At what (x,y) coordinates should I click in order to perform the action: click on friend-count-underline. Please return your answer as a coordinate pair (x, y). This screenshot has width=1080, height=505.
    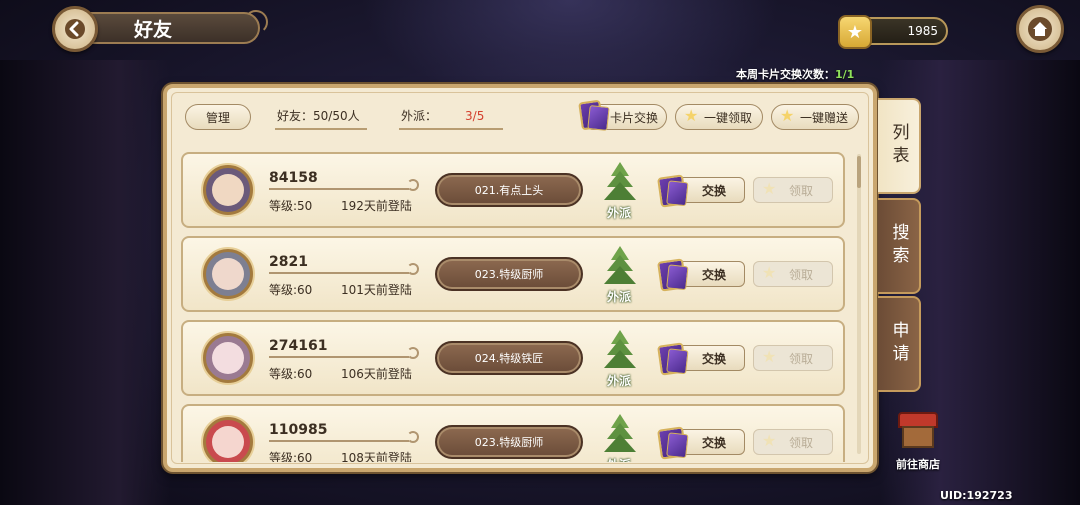
    Looking at the image, I should click on (321, 129).